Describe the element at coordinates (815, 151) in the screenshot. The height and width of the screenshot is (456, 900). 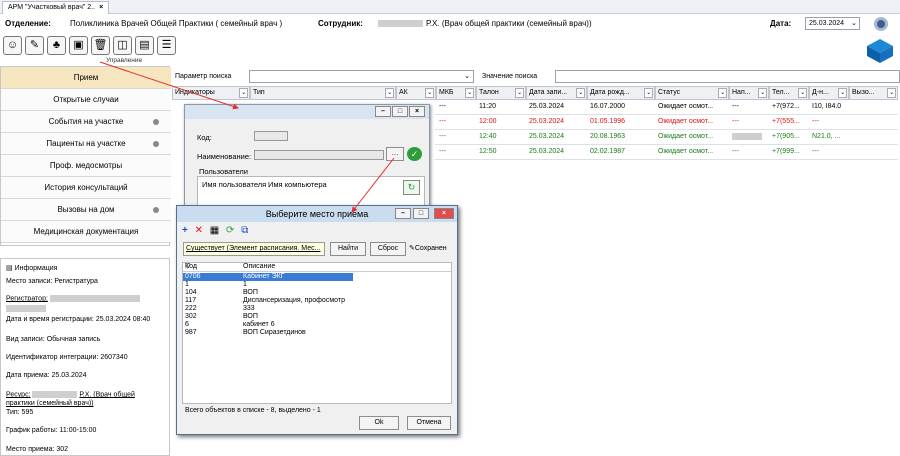
I see `cell-dn: ---` at that location.